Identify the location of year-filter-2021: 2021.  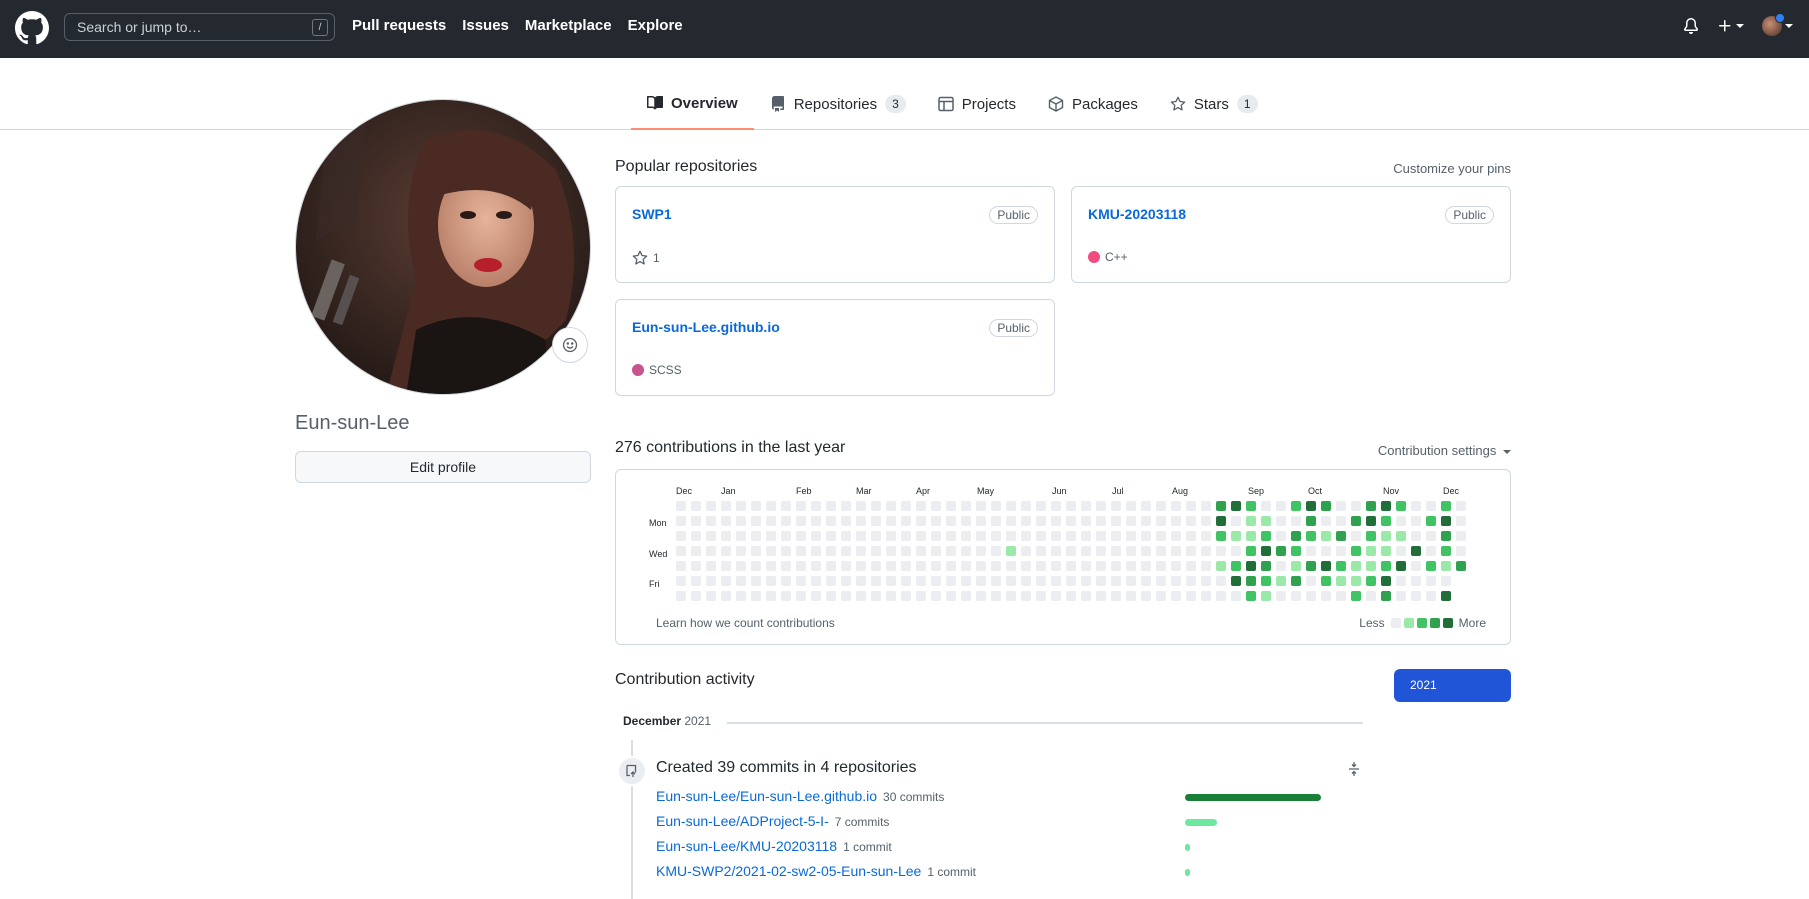
(1452, 685).